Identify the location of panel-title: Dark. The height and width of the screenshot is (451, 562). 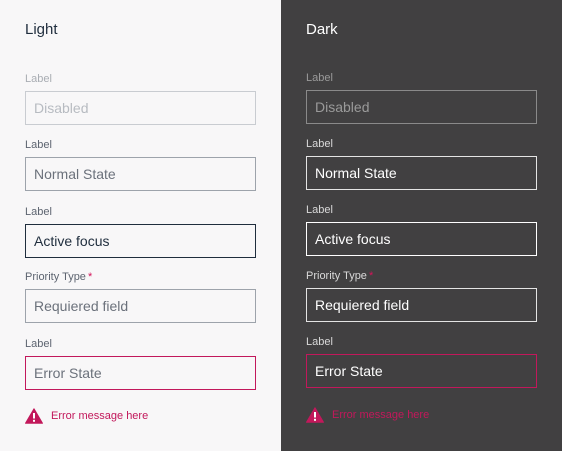
(322, 29).